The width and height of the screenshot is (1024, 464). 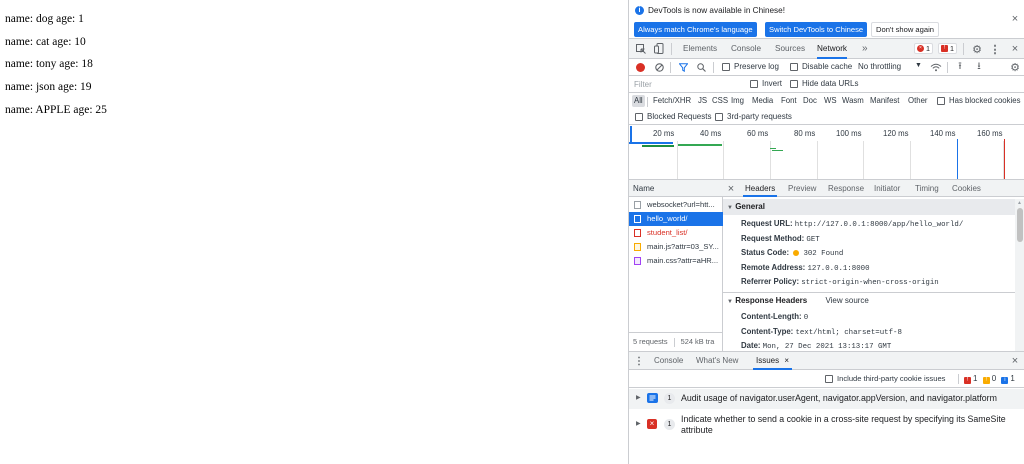 What do you see at coordinates (887, 188) in the screenshot?
I see `tab-initiator: Initiator` at bounding box center [887, 188].